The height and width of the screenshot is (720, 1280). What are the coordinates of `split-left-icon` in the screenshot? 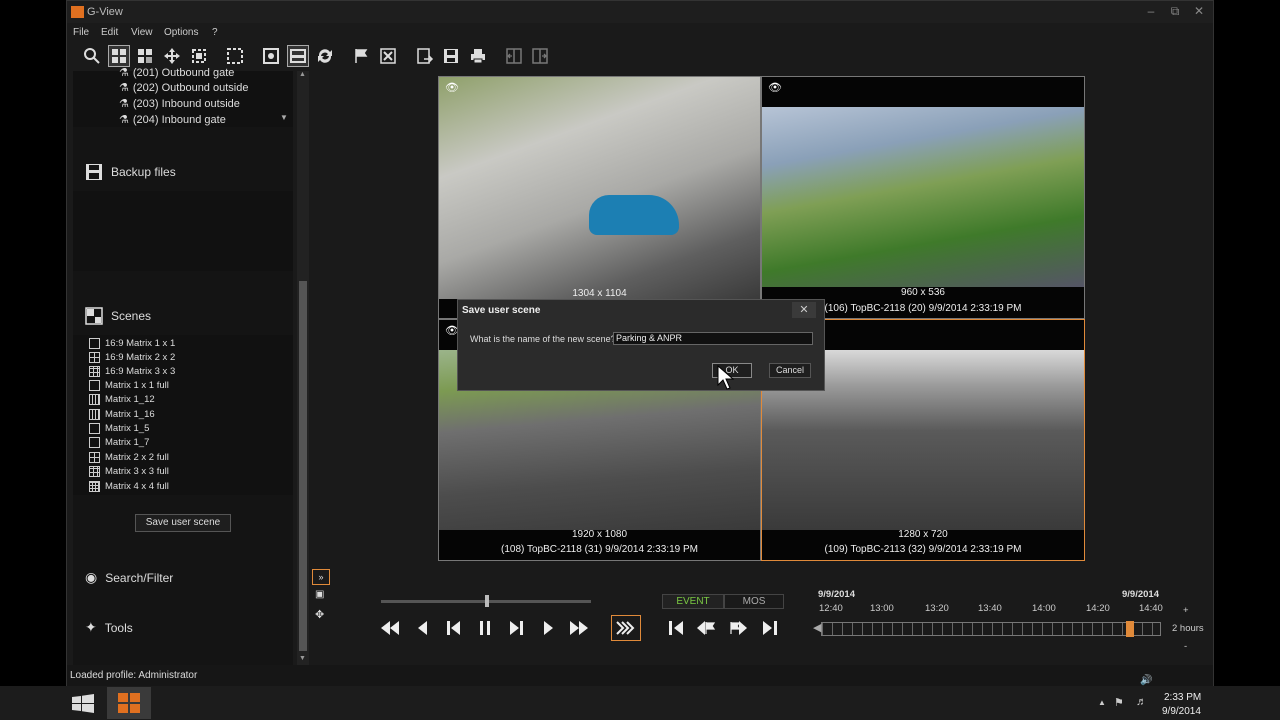 It's located at (514, 56).